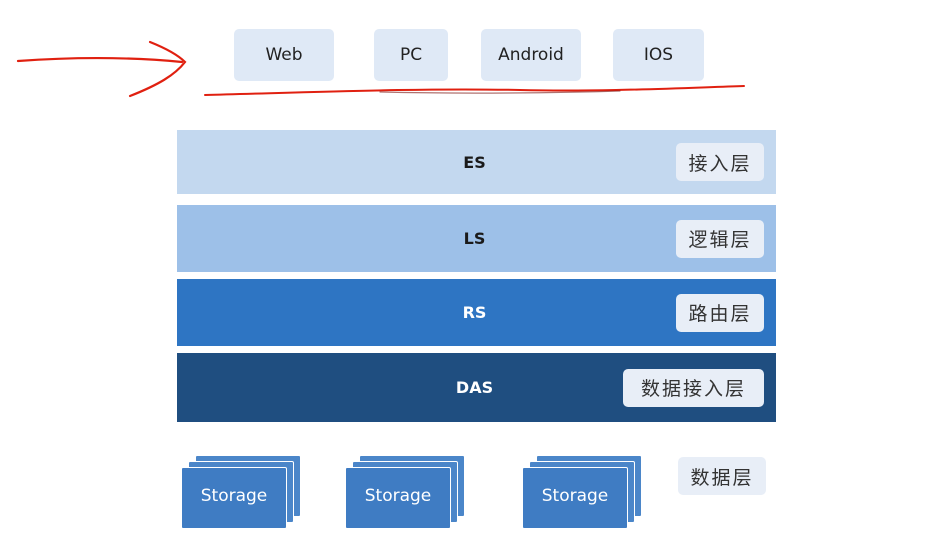  Describe the element at coordinates (157, 69) in the screenshot. I see `annotation-arrow-head` at that location.